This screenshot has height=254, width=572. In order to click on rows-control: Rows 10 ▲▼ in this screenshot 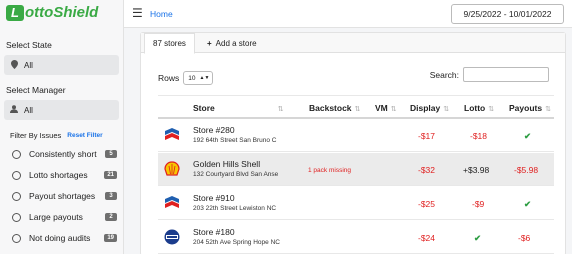, I will do `click(186, 78)`.